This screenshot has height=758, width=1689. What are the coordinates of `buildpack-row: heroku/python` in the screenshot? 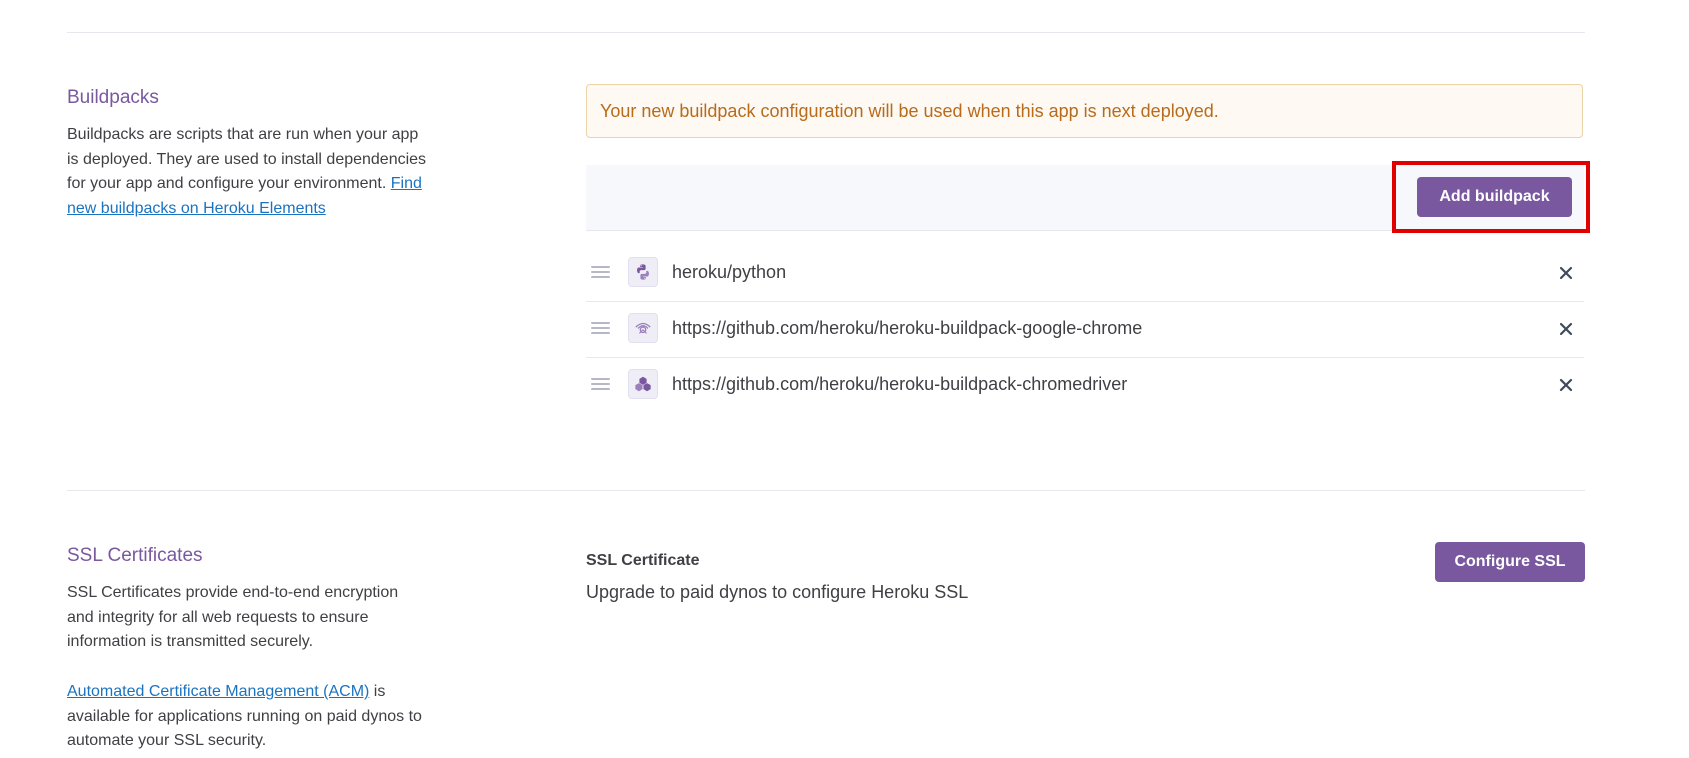 It's located at (1085, 273).